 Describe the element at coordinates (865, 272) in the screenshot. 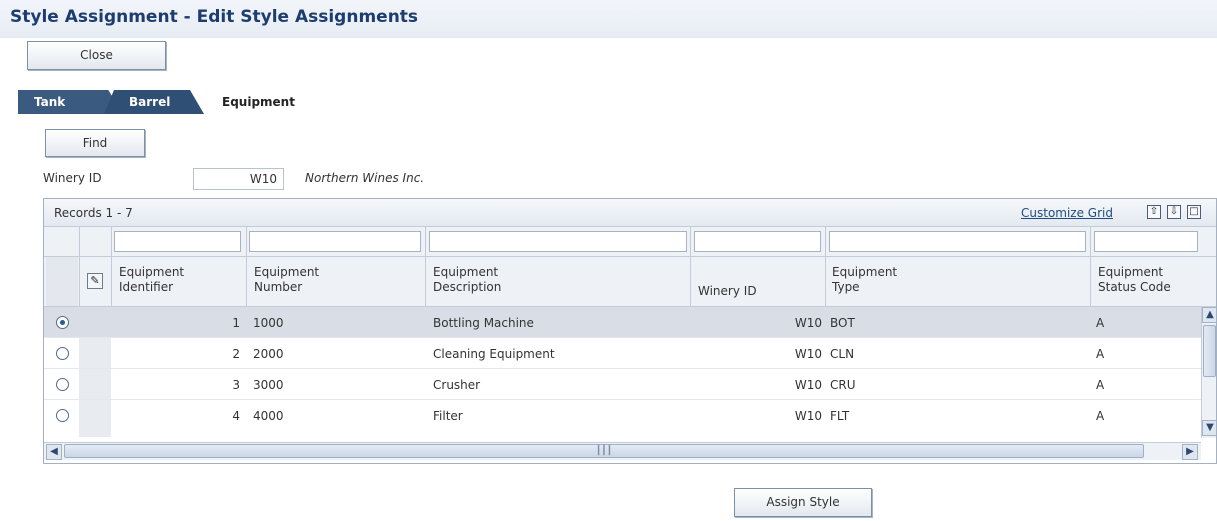

I see `col-equipment-type-line1: Equipment` at that location.